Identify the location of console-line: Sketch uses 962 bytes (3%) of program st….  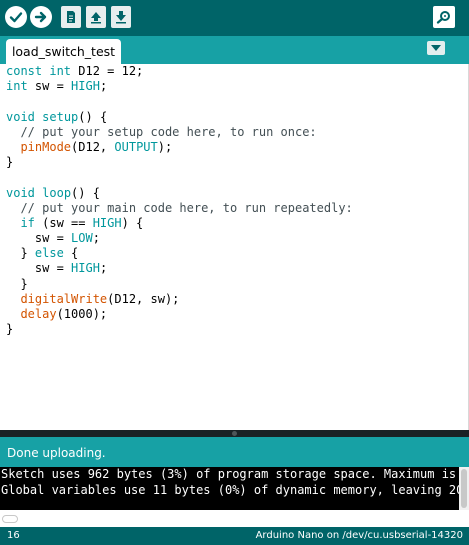
(235, 474).